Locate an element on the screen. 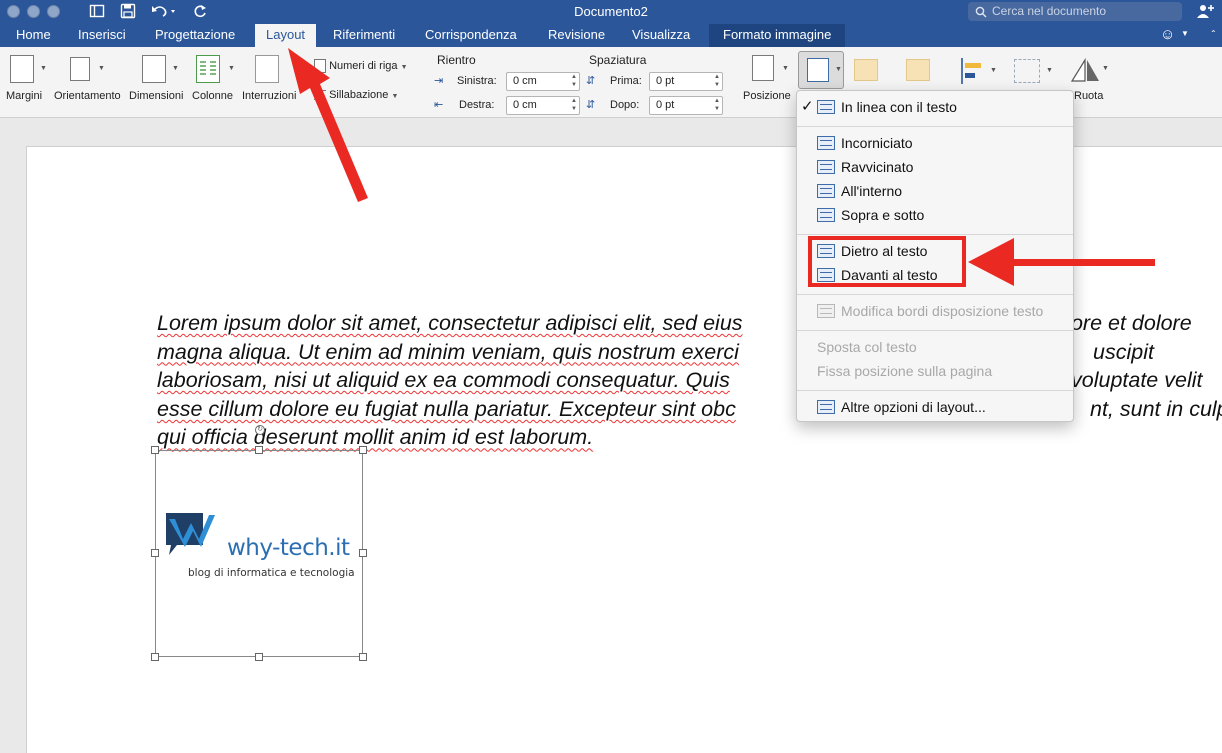 Image resolution: width=1222 pixels, height=753 pixels. paragraph-line-tail: voluptate velit is located at coordinates (1137, 380).